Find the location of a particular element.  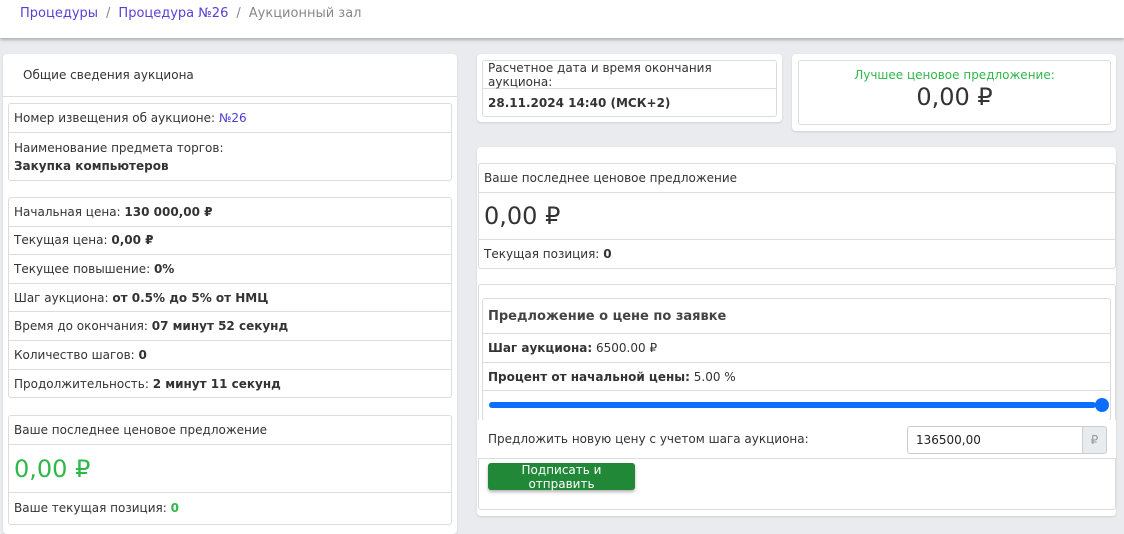

top-bar: Процедуры / Процедура №26/Аукционный зал is located at coordinates (562, 19).